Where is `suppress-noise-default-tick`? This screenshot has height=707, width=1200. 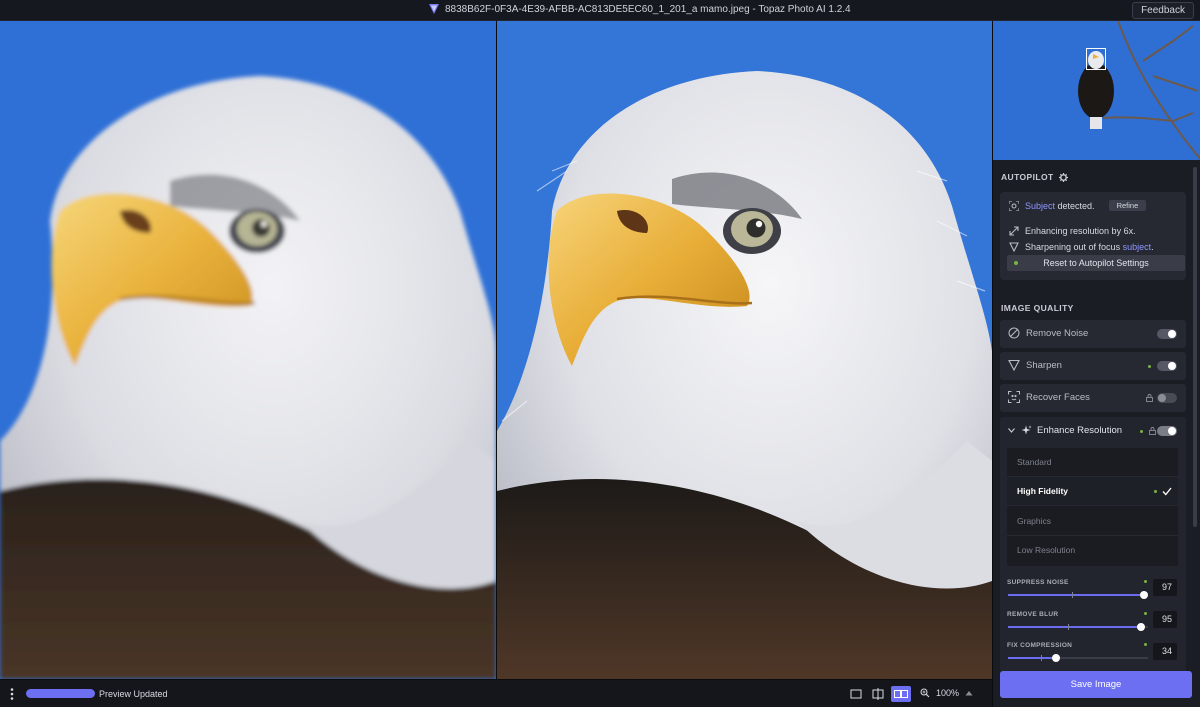 suppress-noise-default-tick is located at coordinates (1072, 595).